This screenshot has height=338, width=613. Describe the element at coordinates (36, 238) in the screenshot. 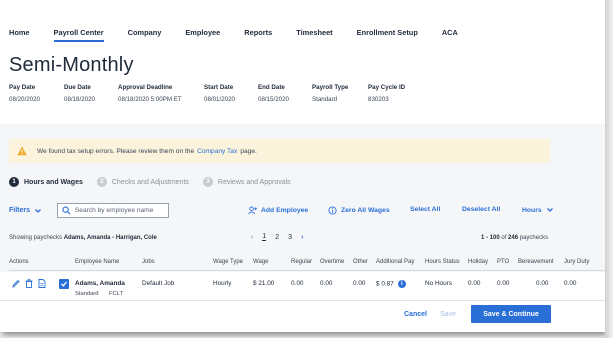

I see `showing-prefix: Showing paychecks` at that location.